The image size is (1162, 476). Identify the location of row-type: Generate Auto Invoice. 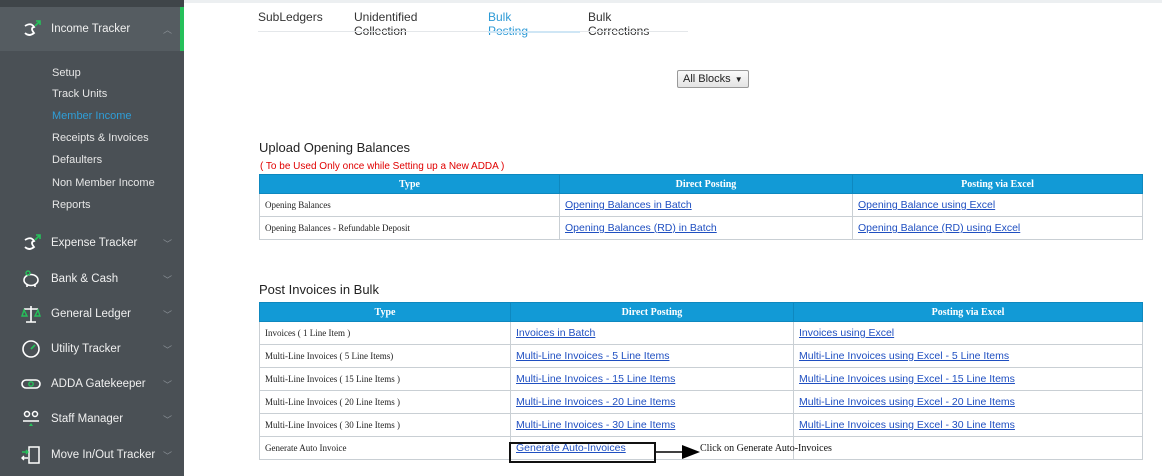
(385, 448).